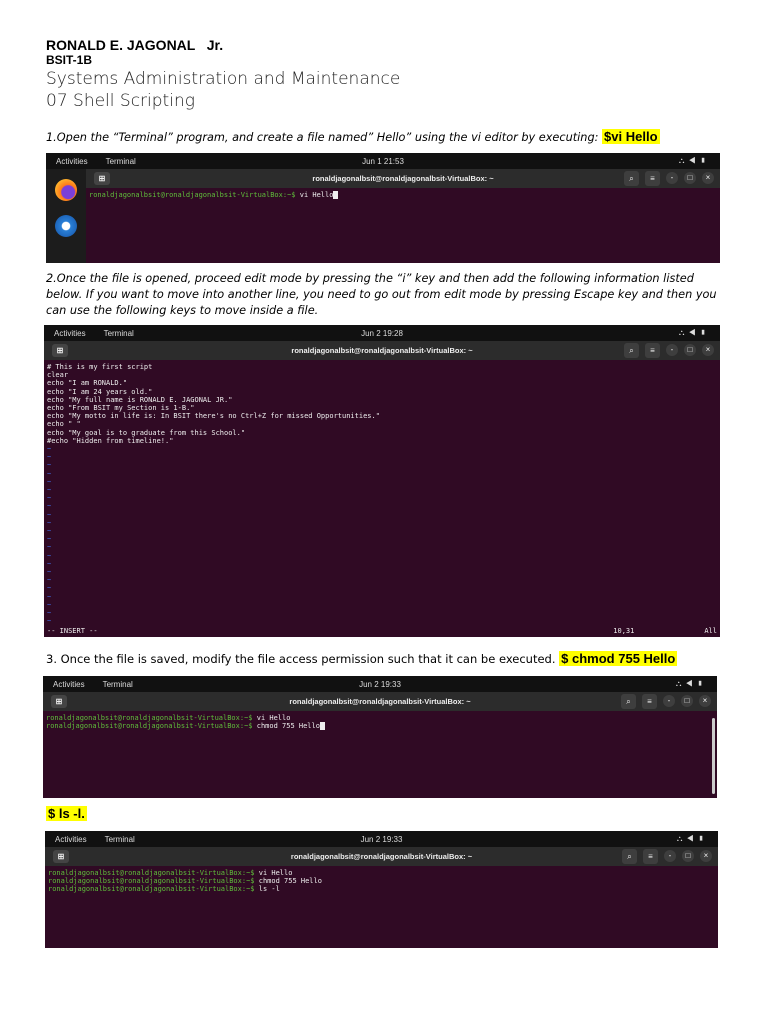 This screenshot has height=1024, width=768. What do you see at coordinates (72, 631) in the screenshot?
I see `mode: -- INSERT --` at bounding box center [72, 631].